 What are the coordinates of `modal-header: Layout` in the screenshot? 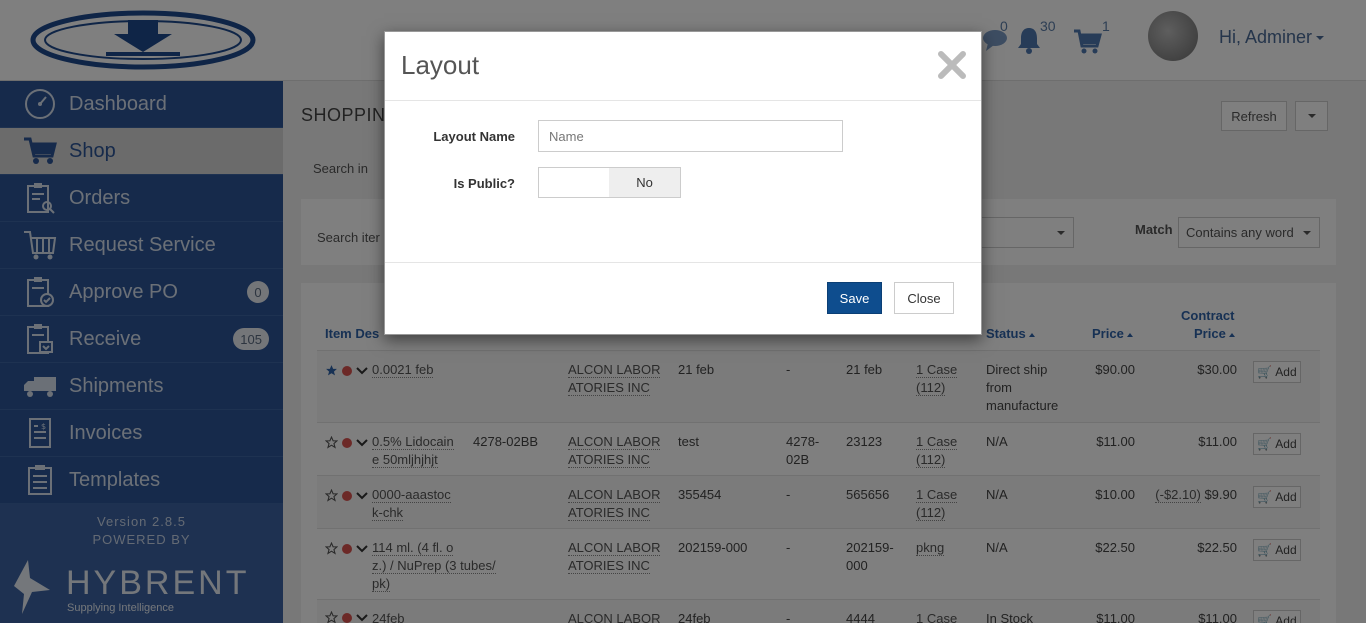 It's located at (683, 66).